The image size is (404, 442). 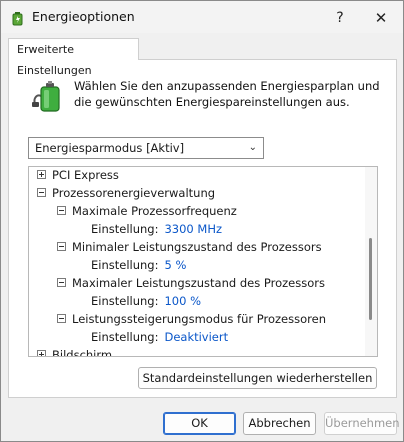 What do you see at coordinates (257, 378) in the screenshot?
I see `restore-defaults-button: Standardeinstellungen wiederherstellen` at bounding box center [257, 378].